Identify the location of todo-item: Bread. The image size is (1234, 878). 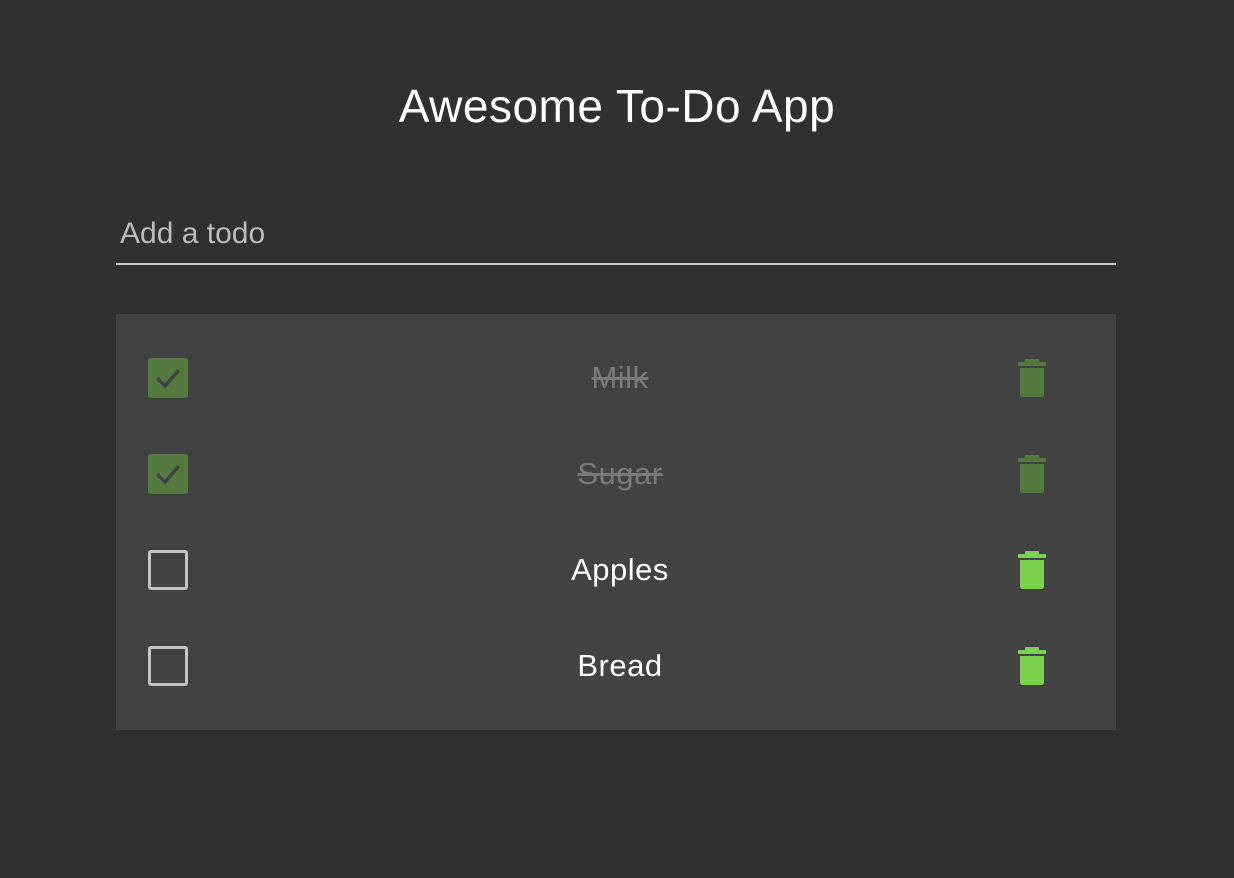
(616, 682).